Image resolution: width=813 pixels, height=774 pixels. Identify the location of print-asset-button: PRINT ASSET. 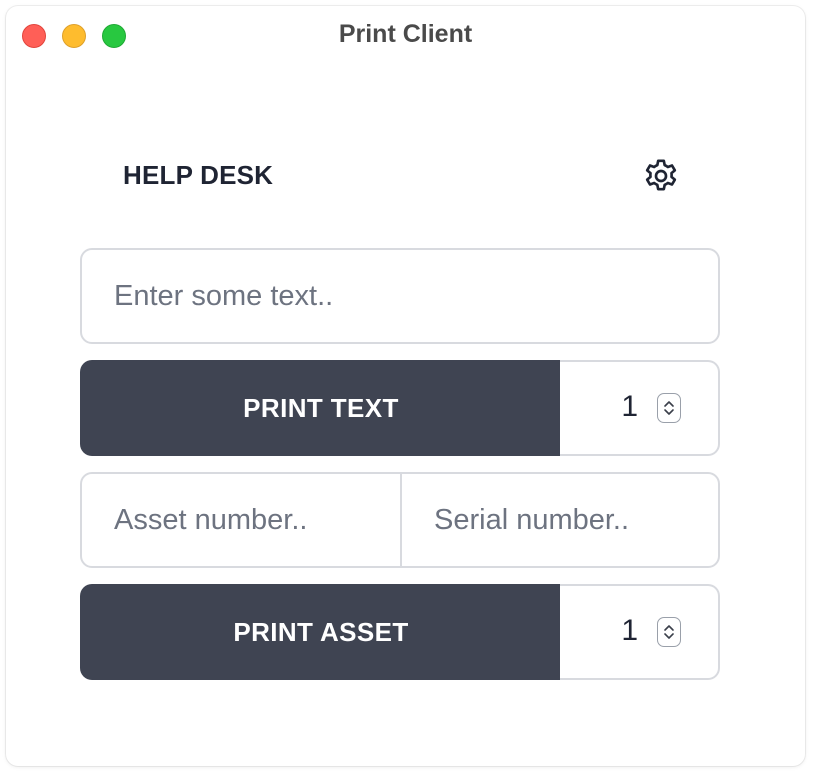
(321, 632).